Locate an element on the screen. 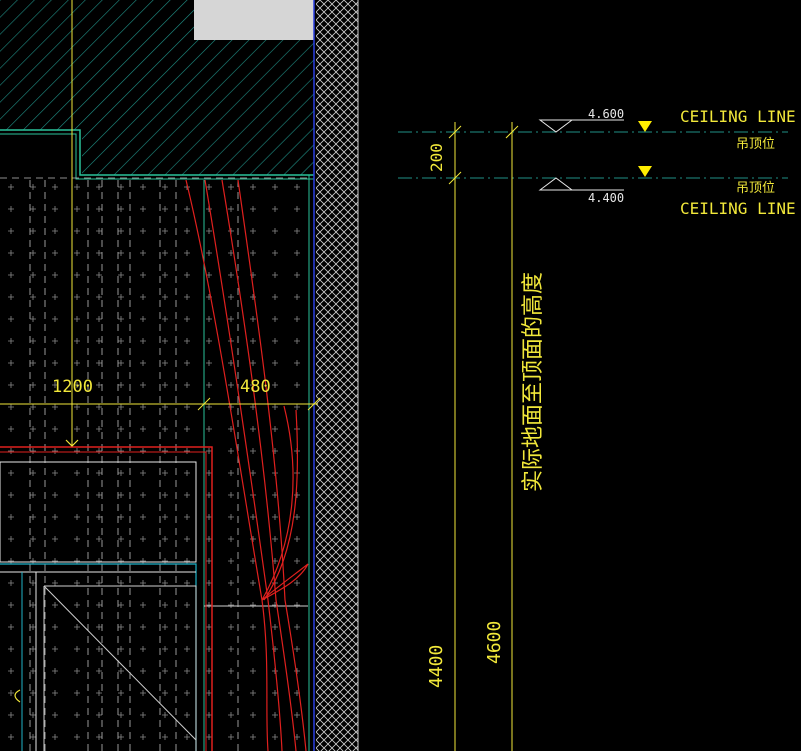 The height and width of the screenshot is (751, 801). dim-height-200: 200 is located at coordinates (436, 157).